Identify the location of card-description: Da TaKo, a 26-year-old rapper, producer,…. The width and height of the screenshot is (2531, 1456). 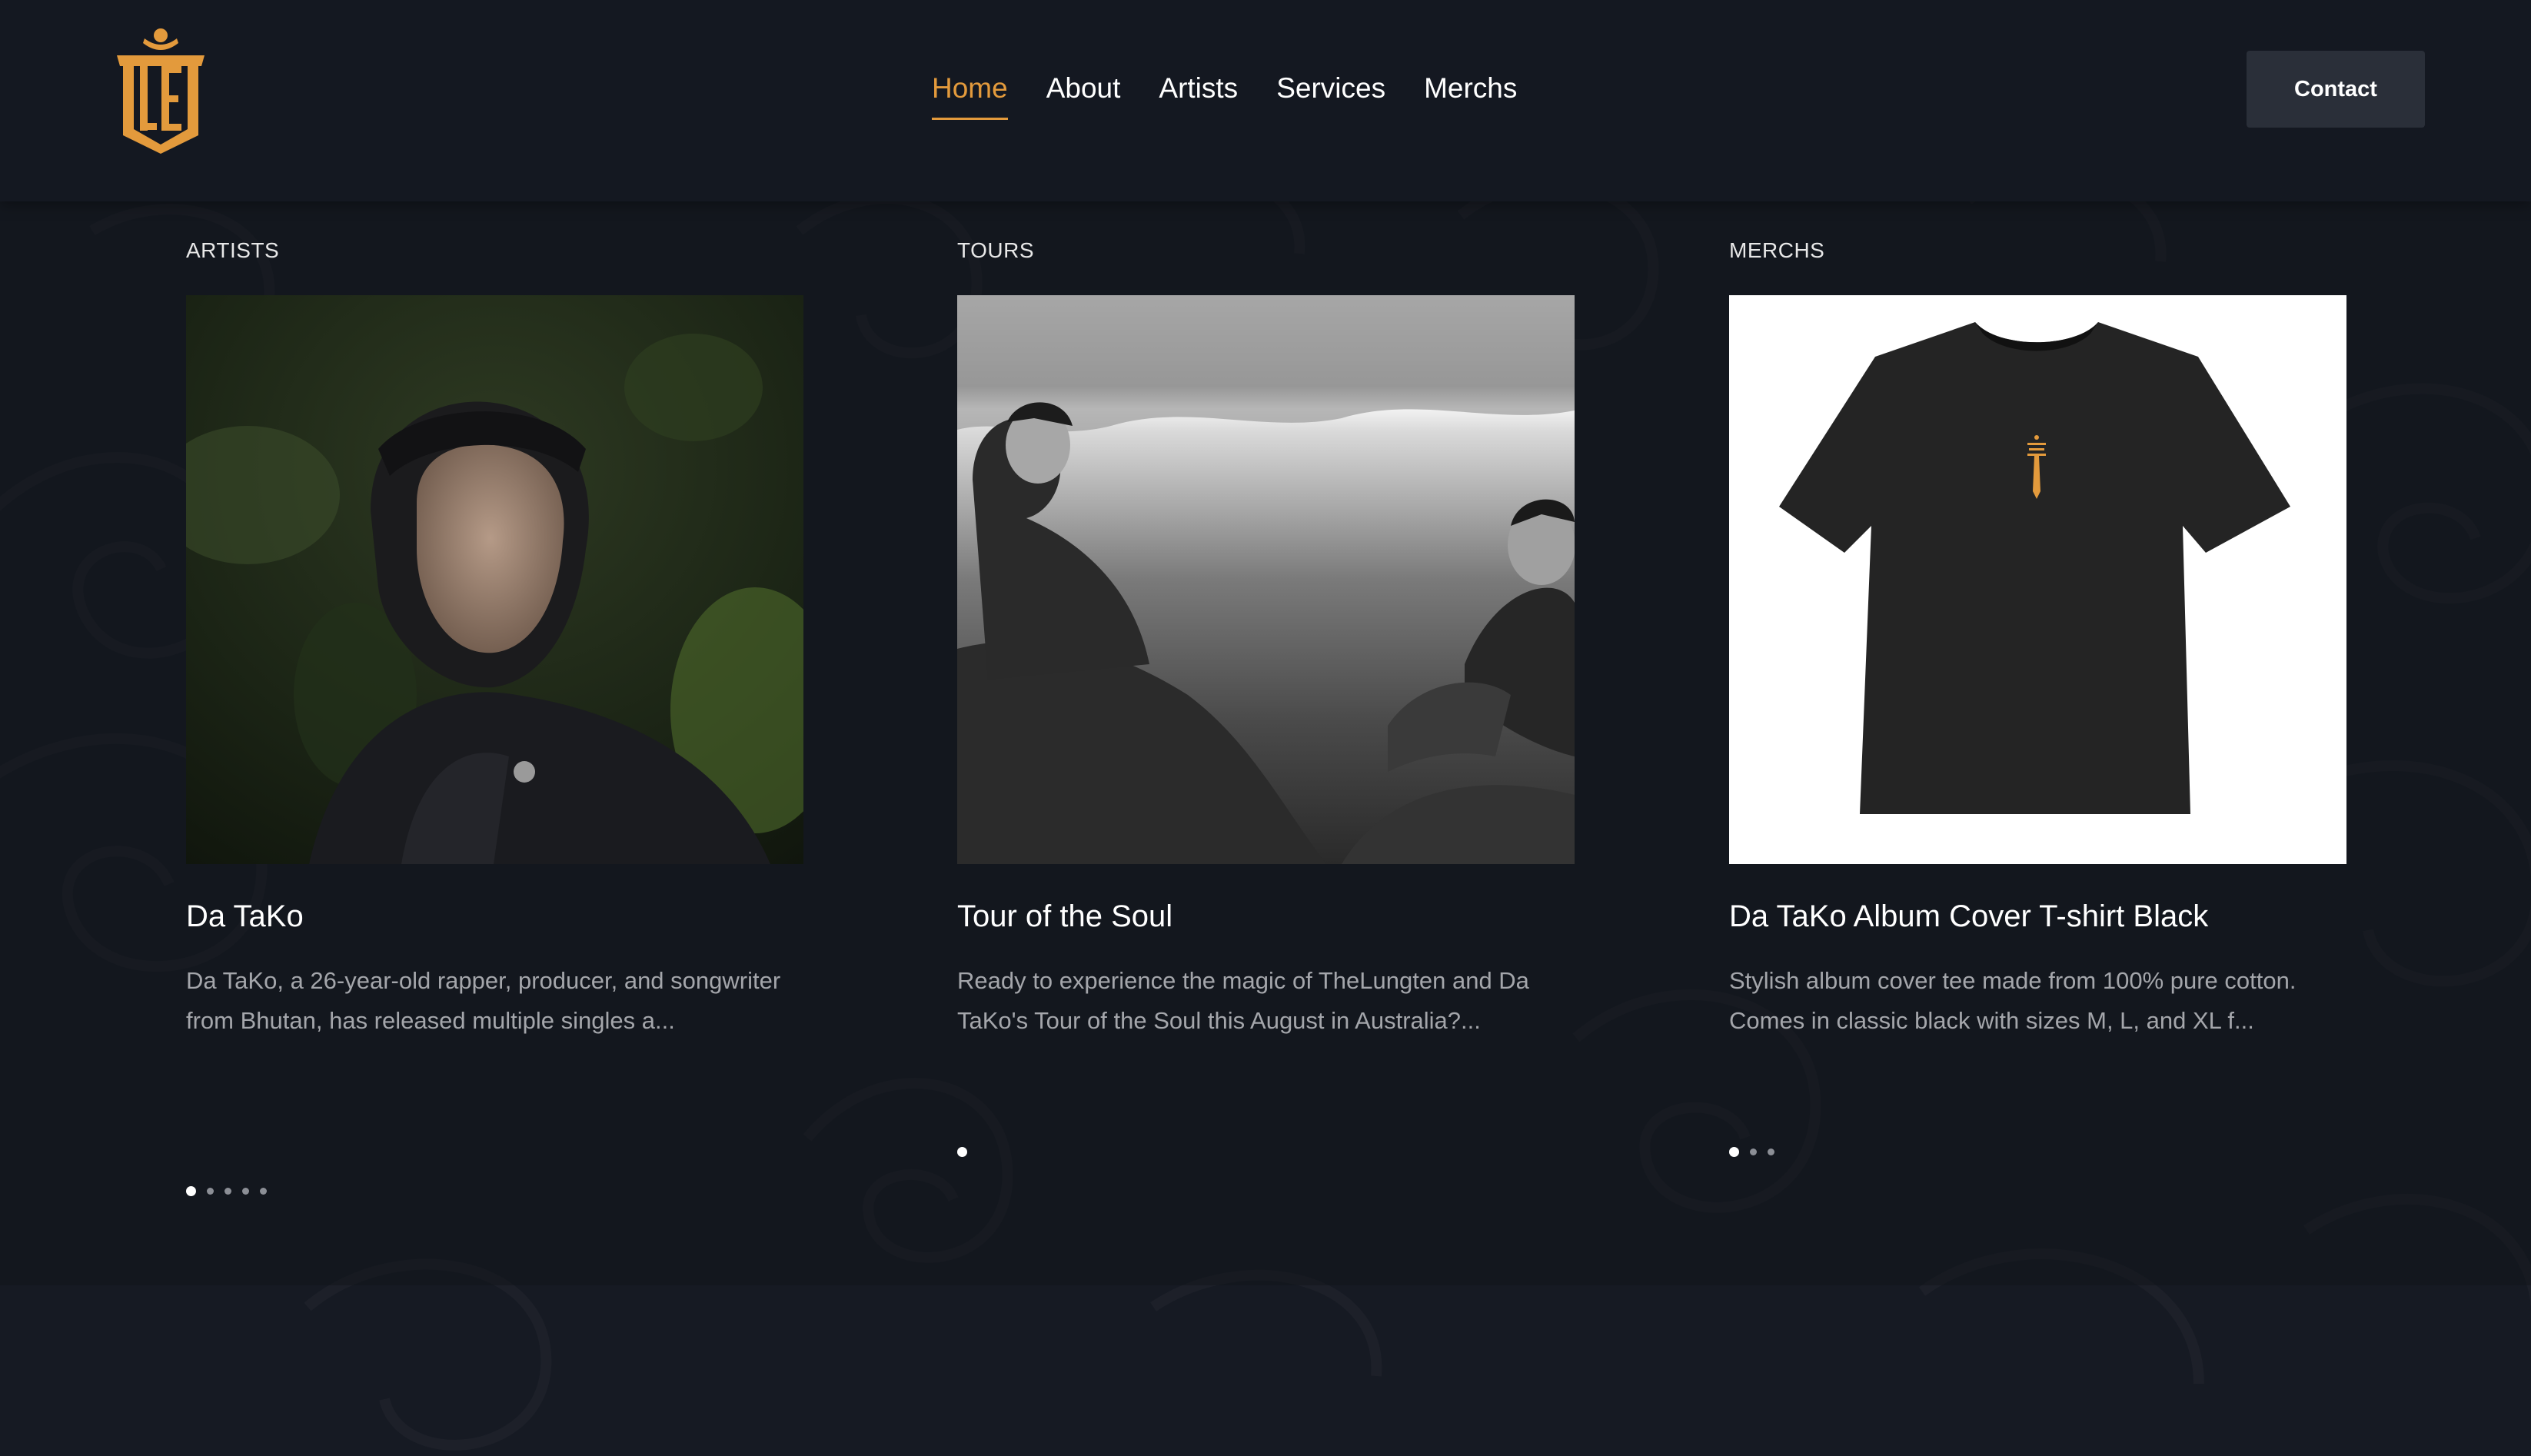
(483, 1001).